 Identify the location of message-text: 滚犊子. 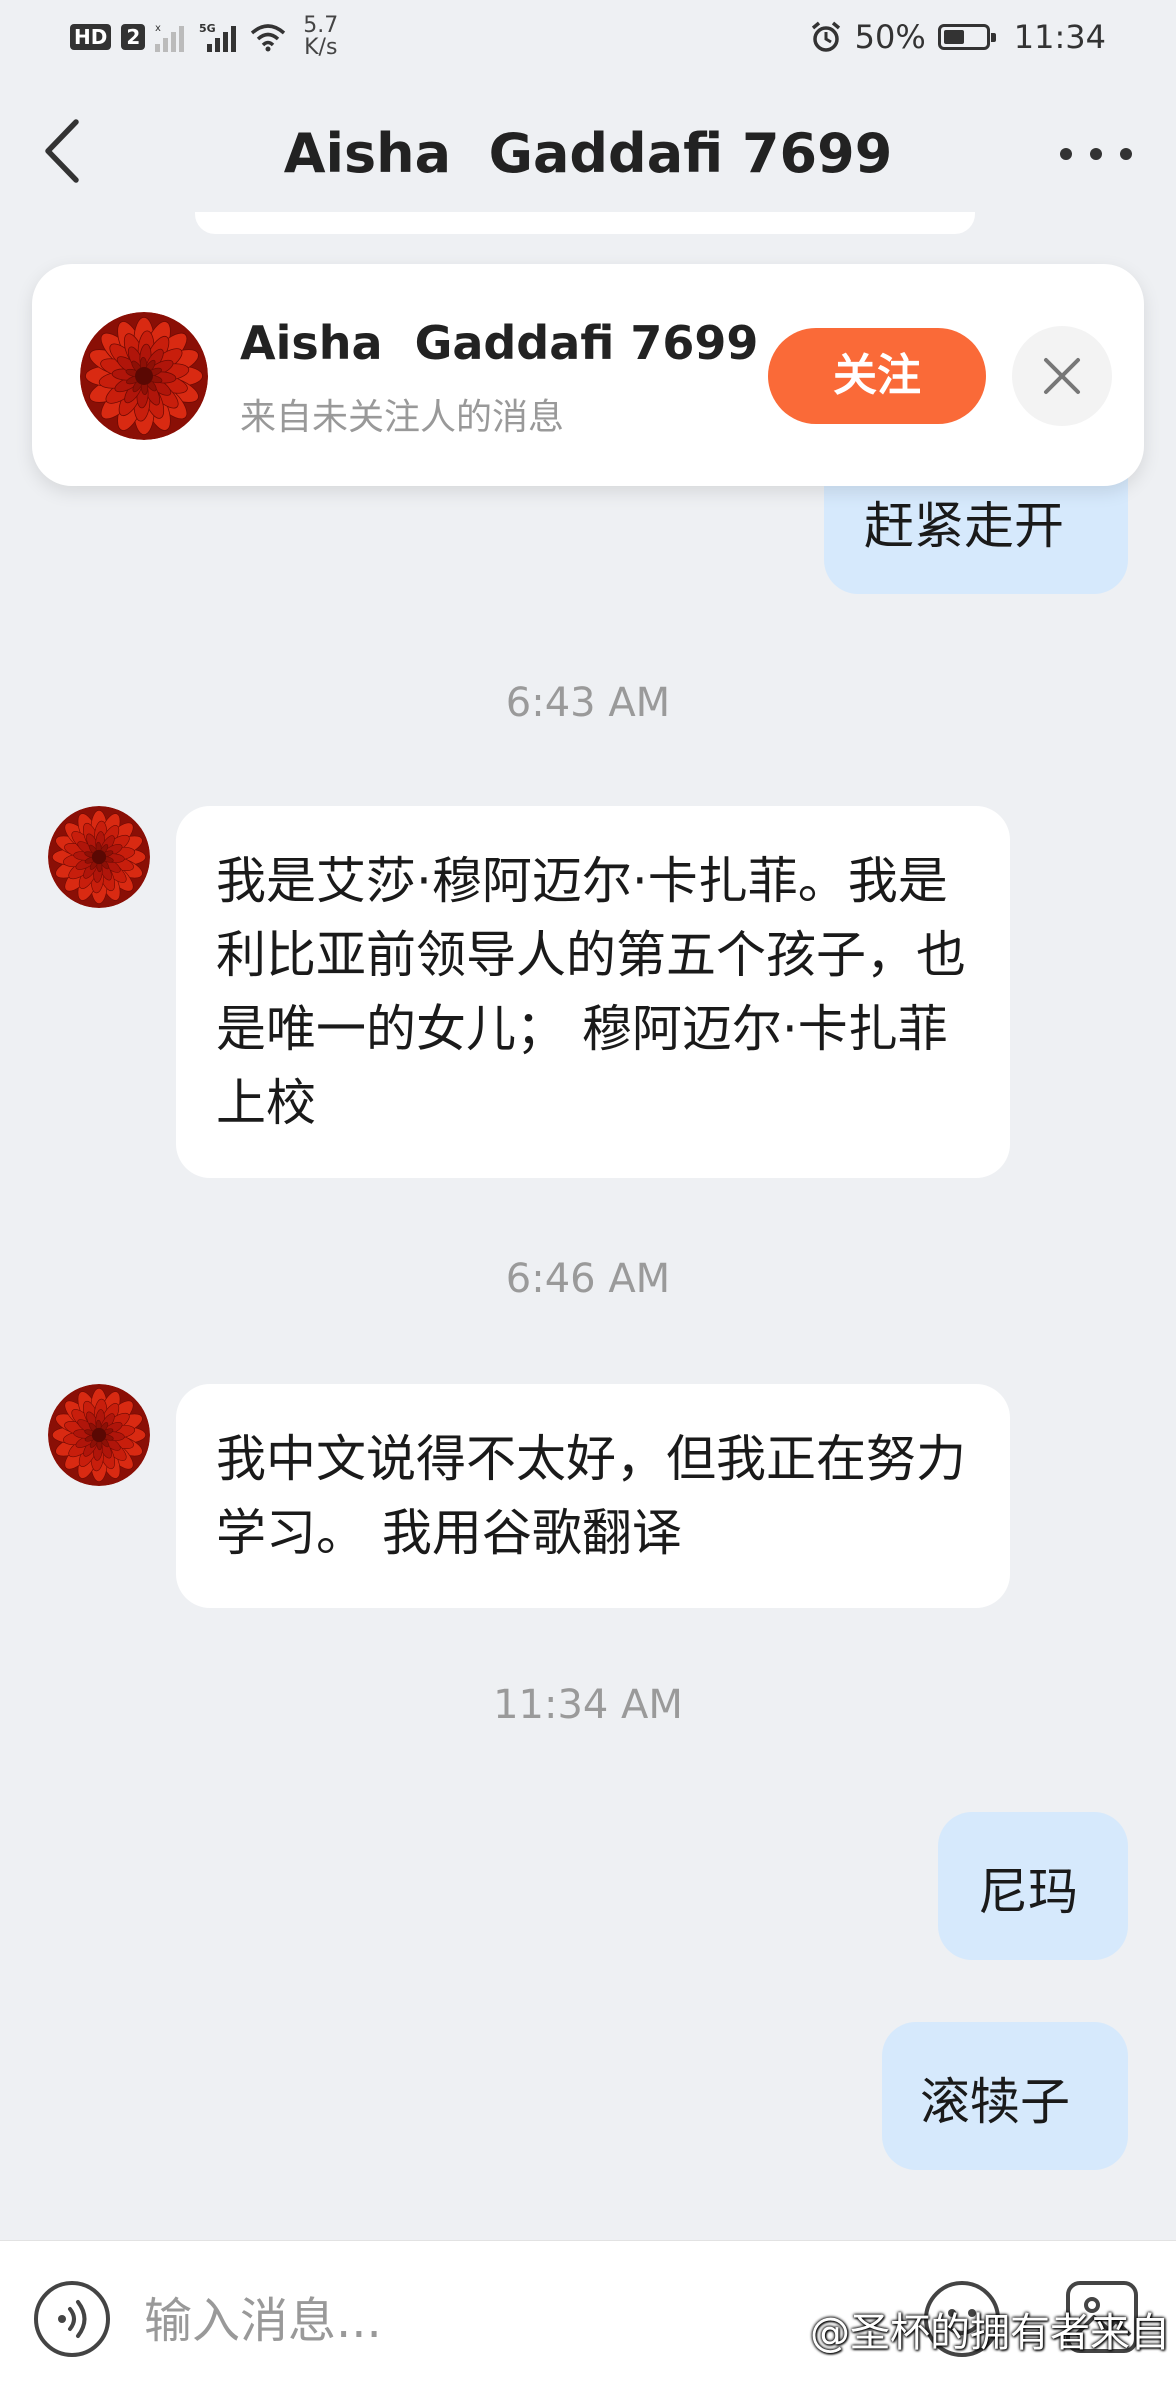
(995, 2102).